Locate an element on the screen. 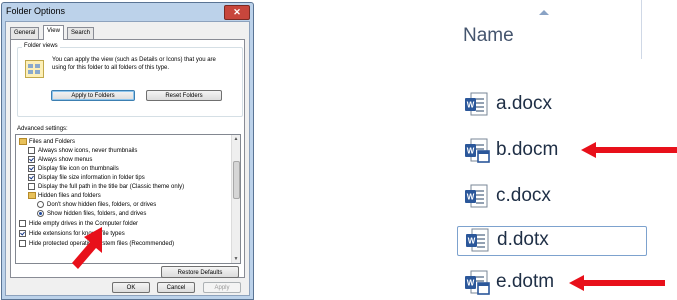  file-item-b-docm: W b.docm is located at coordinates (523, 151).